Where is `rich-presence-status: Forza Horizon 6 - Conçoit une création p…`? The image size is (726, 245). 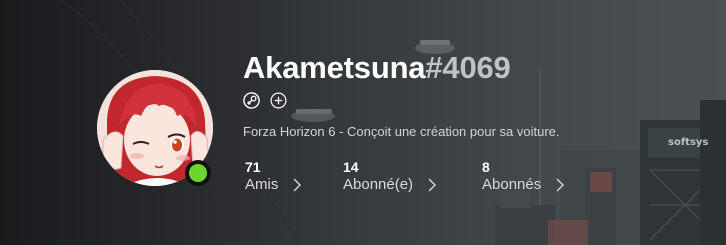 rich-presence-status: Forza Horizon 6 - Conçoit une création p… is located at coordinates (401, 131).